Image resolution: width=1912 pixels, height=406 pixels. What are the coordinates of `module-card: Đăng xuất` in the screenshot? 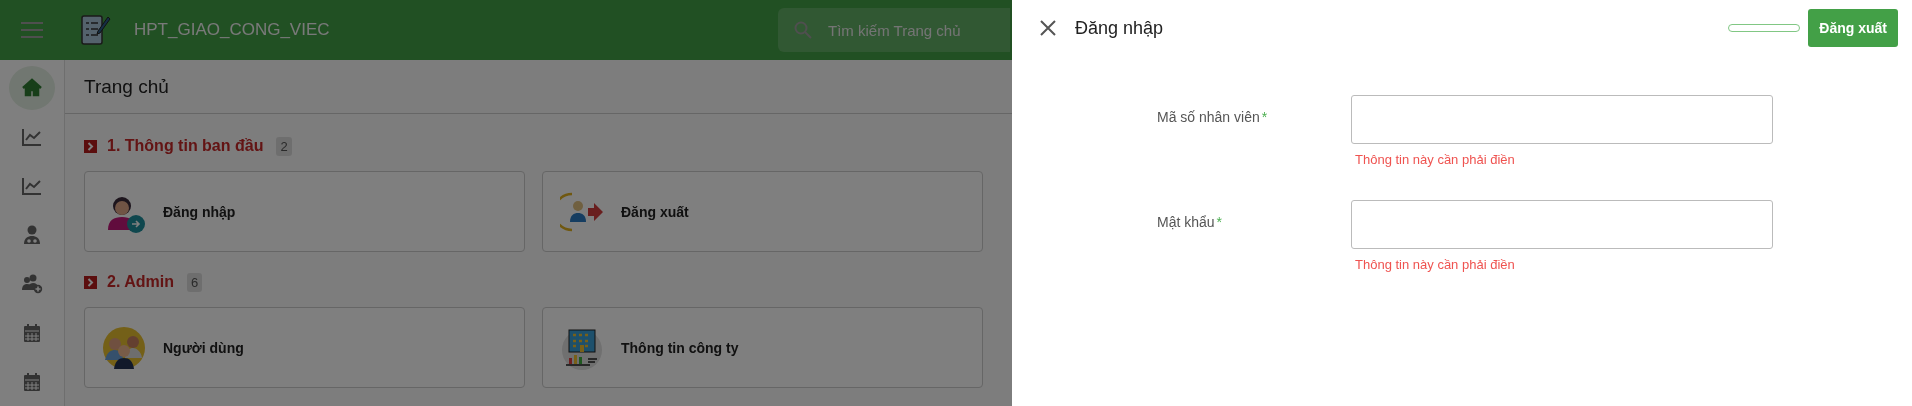 It's located at (762, 211).